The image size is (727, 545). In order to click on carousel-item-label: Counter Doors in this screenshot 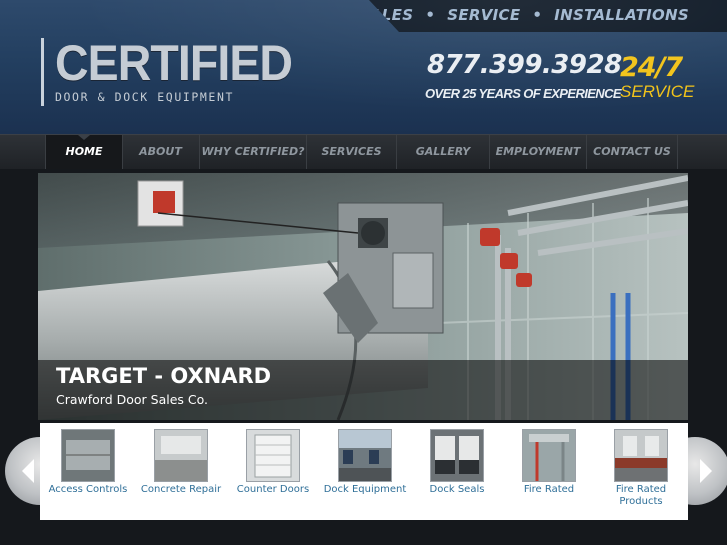, I will do `click(273, 489)`.